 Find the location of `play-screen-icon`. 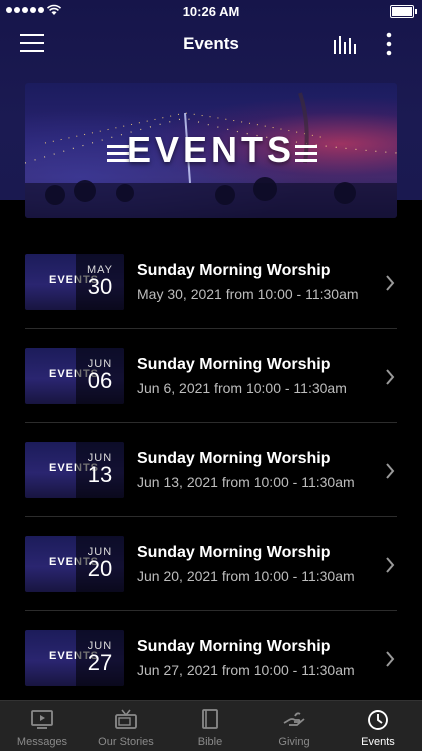

play-screen-icon is located at coordinates (42, 719).